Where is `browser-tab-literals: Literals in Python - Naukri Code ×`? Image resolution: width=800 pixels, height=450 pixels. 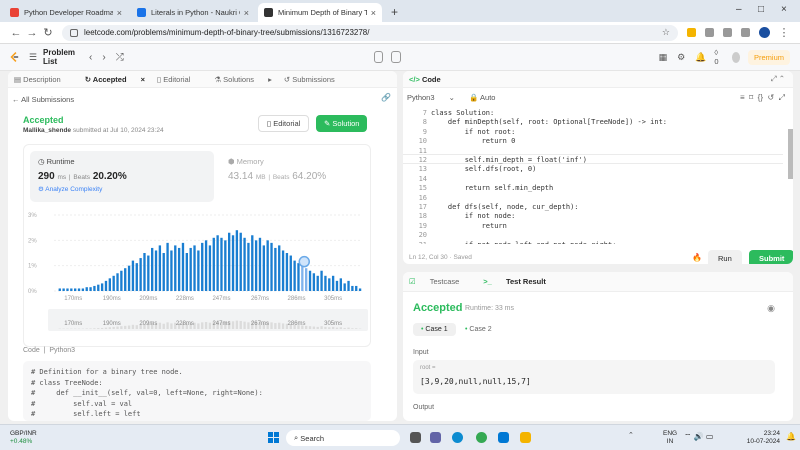
browser-tab-literals: Literals in Python - Naukri Code × is located at coordinates (193, 12).